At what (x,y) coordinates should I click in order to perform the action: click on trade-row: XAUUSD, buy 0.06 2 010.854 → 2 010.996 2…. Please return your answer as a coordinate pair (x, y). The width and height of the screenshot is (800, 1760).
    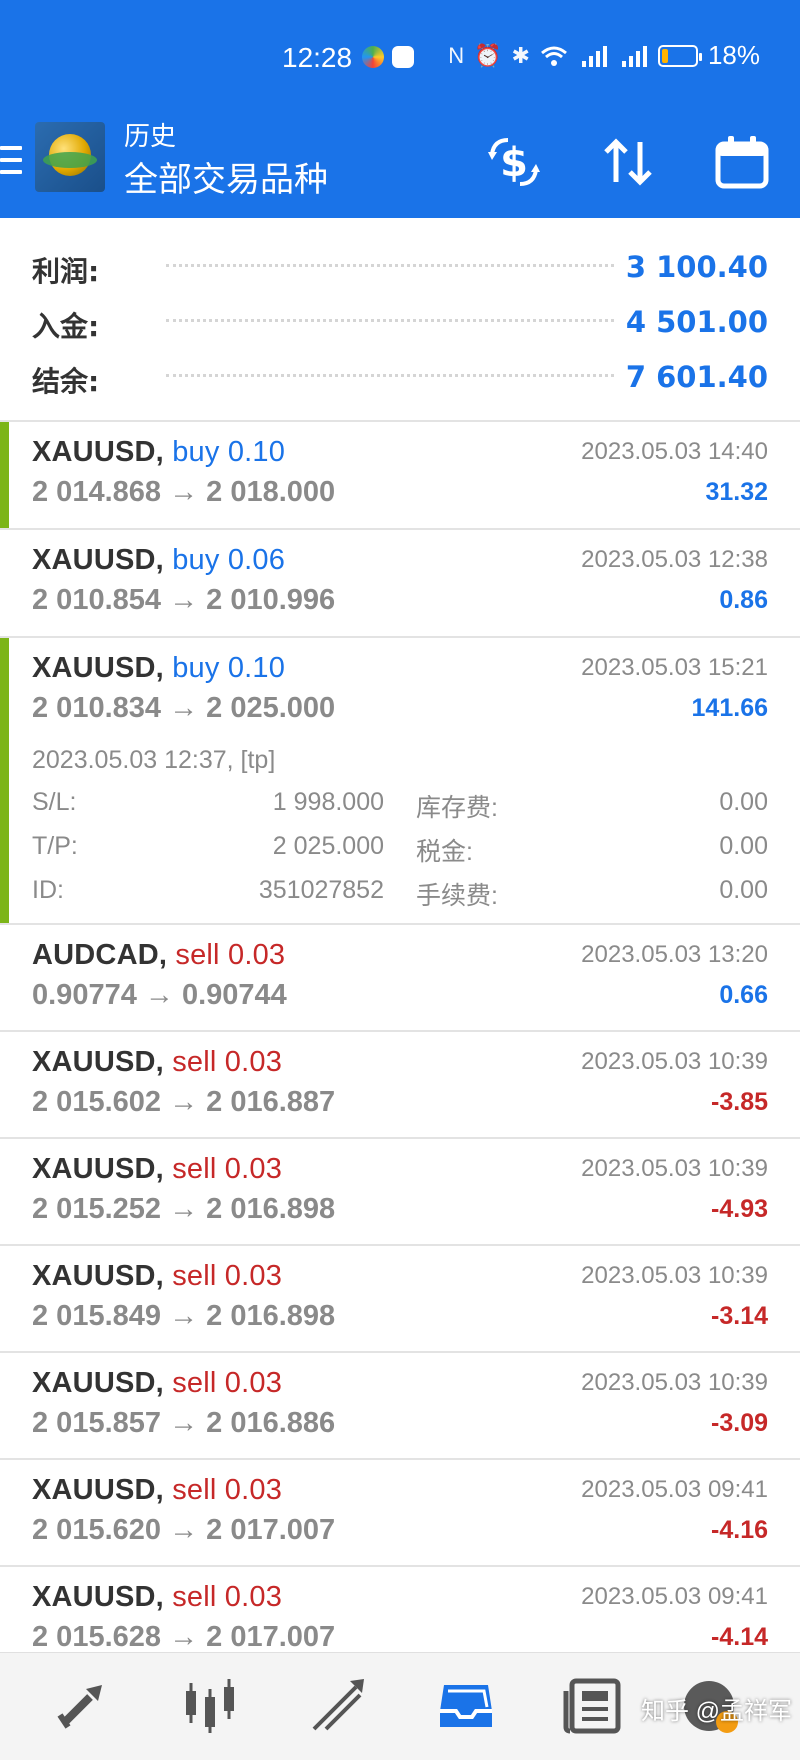
    Looking at the image, I should click on (400, 584).